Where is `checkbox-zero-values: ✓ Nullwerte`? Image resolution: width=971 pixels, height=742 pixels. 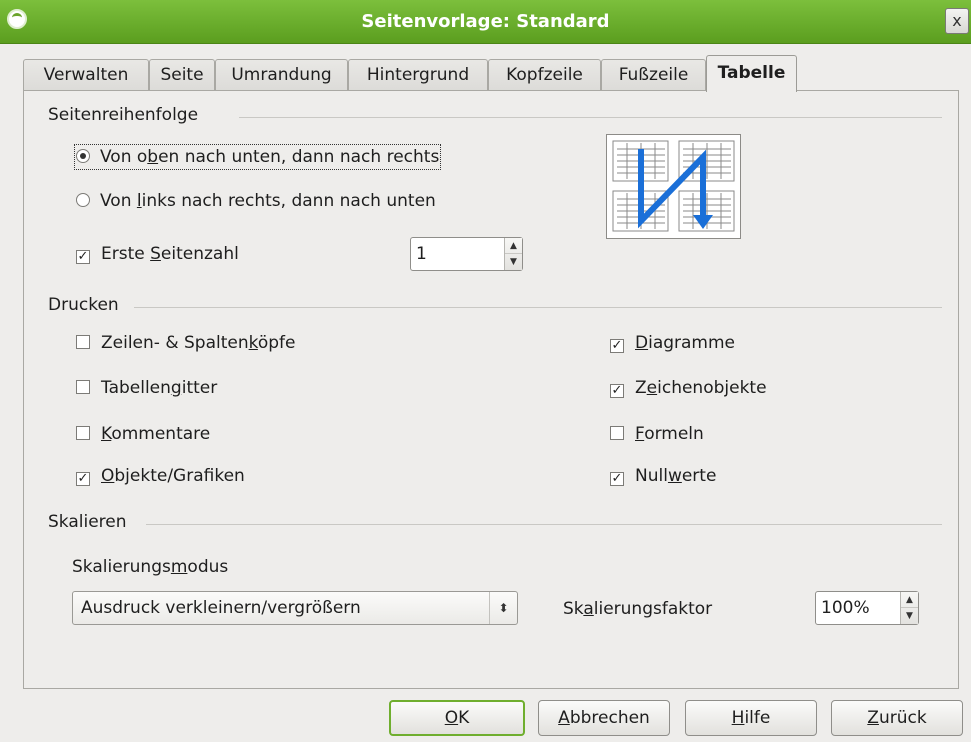
checkbox-zero-values: ✓ Nullwerte is located at coordinates (663, 476).